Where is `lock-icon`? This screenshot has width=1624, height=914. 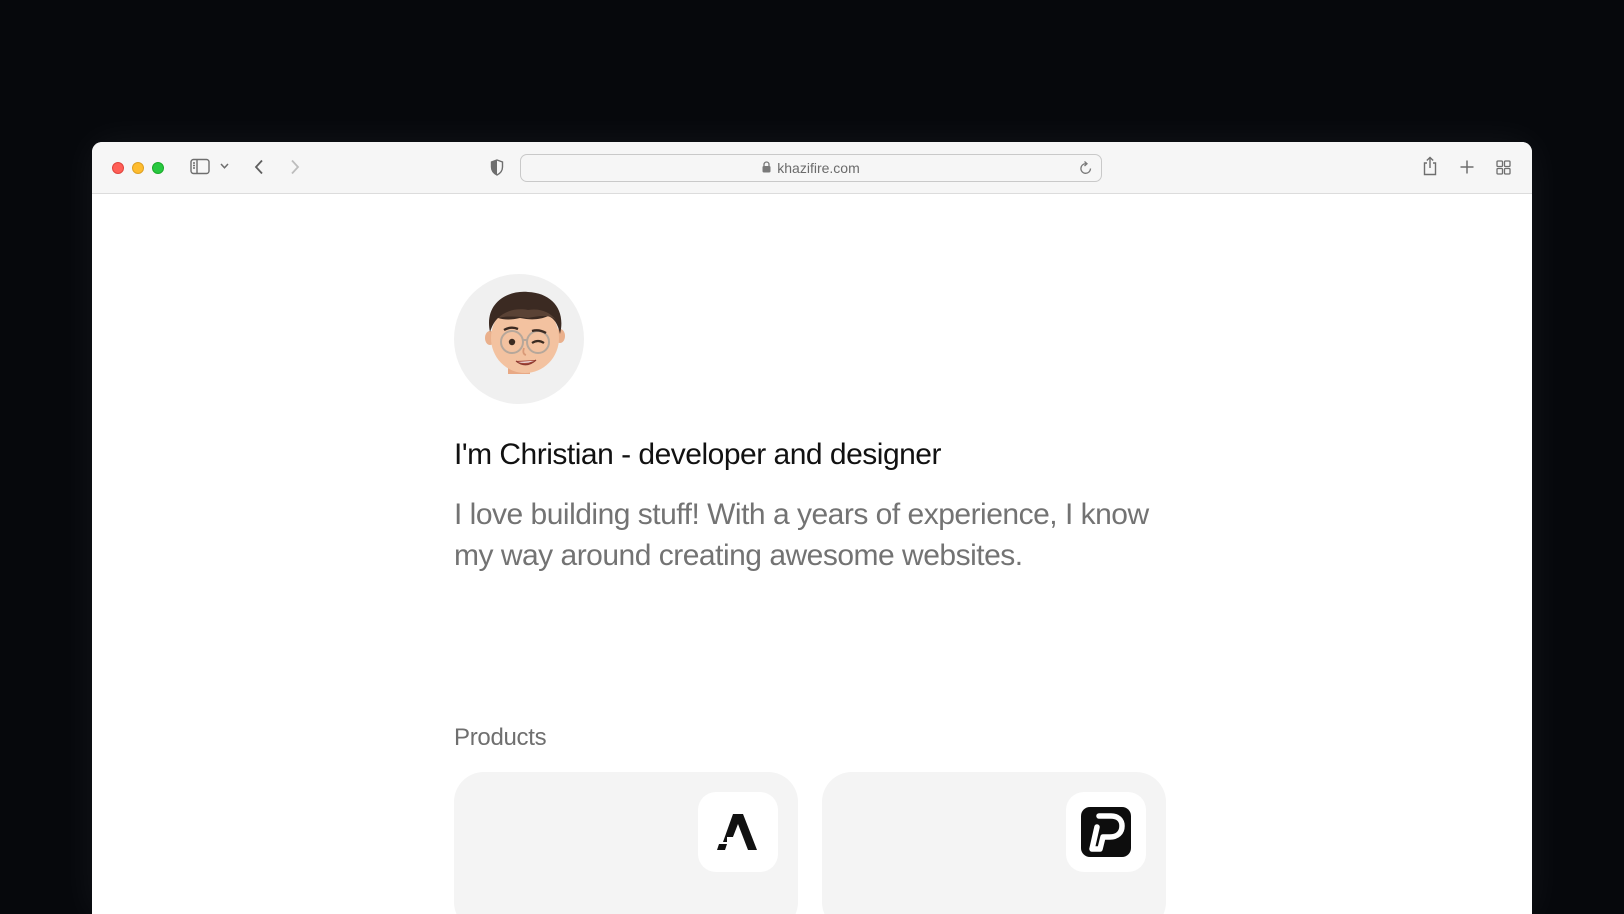
lock-icon is located at coordinates (766, 168).